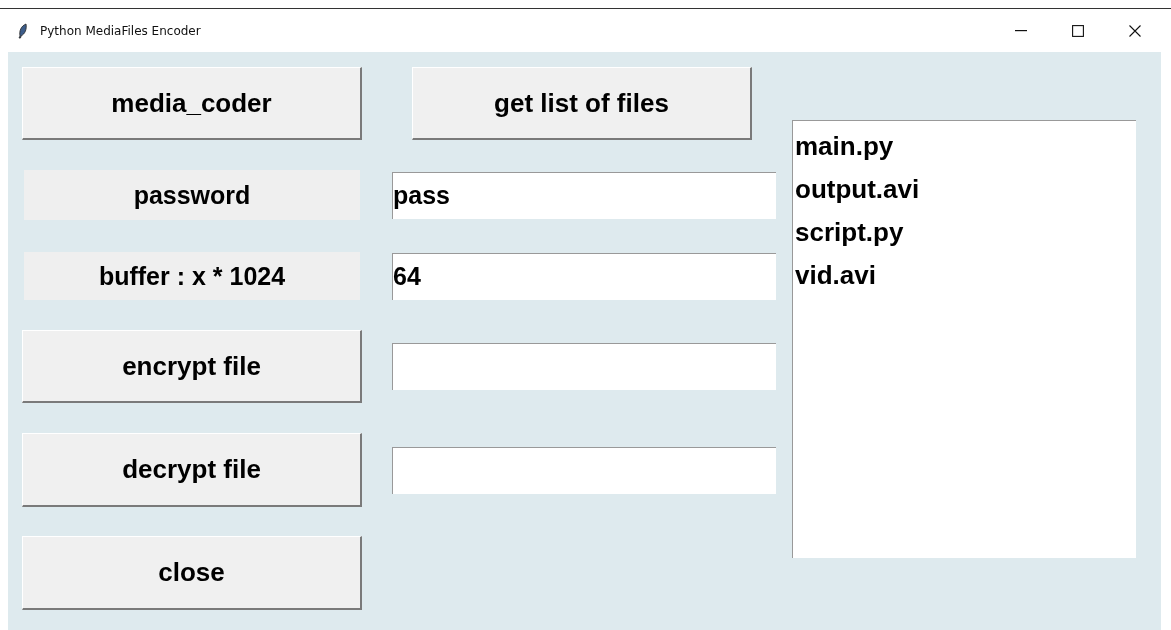 Image resolution: width=1171 pixels, height=630 pixels. I want to click on app-button: encrypt file, so click(192, 366).